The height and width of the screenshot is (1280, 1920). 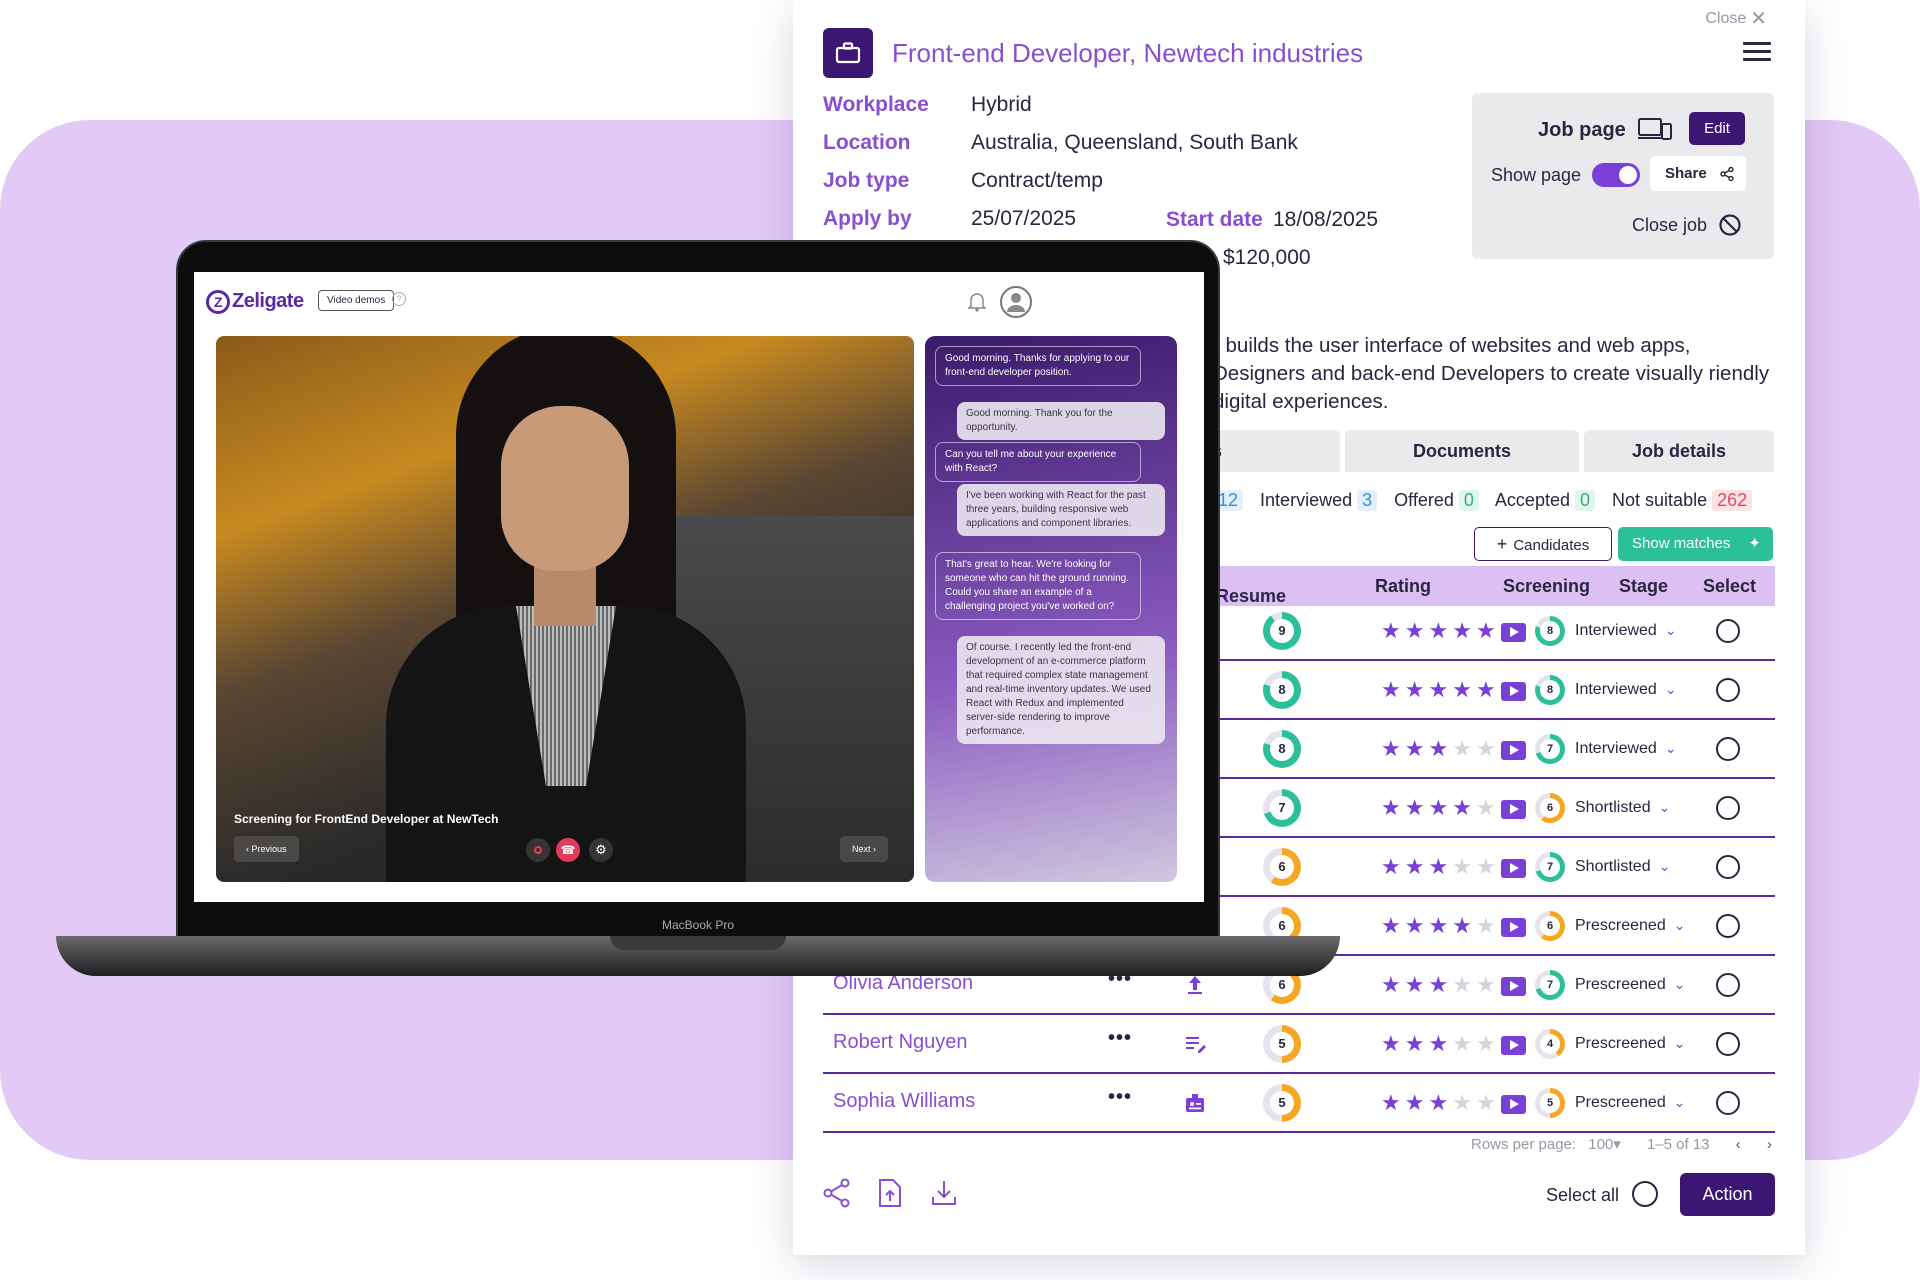 I want to click on next-page-icon: ›, so click(x=1769, y=1144).